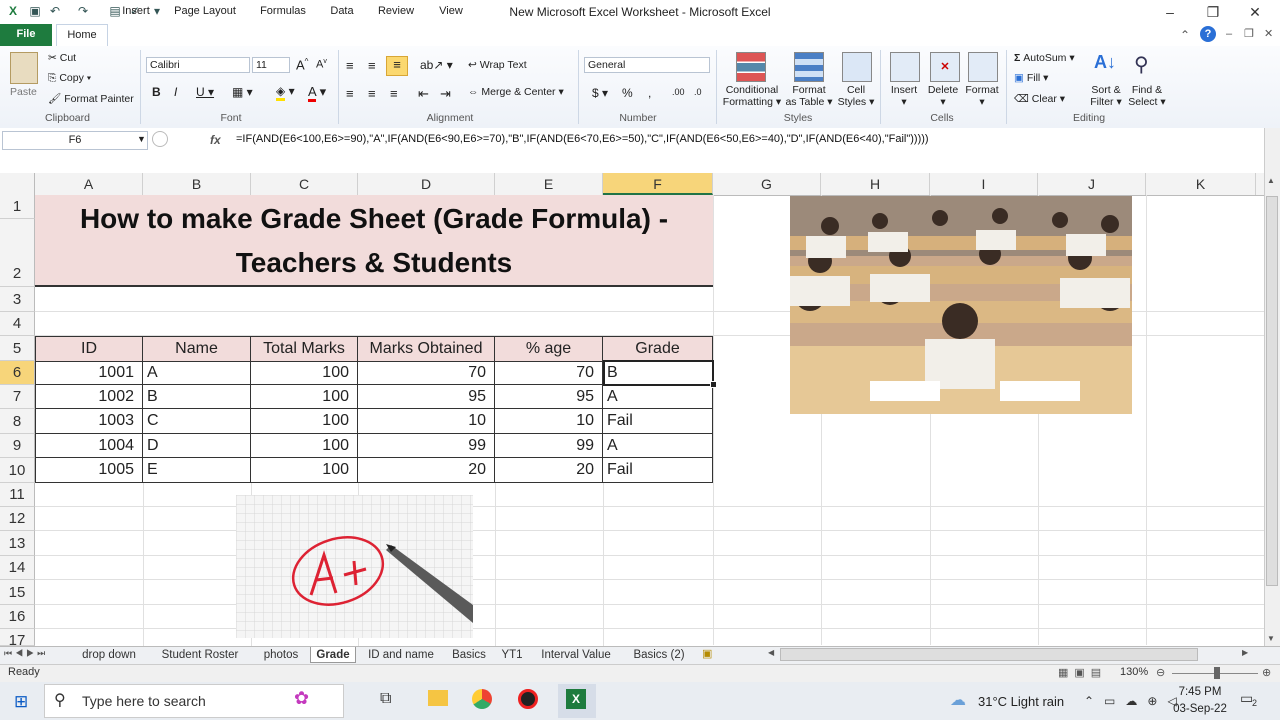 This screenshot has width=1280, height=720. What do you see at coordinates (89, 397) in the screenshot?
I see `cell-id: 1002` at bounding box center [89, 397].